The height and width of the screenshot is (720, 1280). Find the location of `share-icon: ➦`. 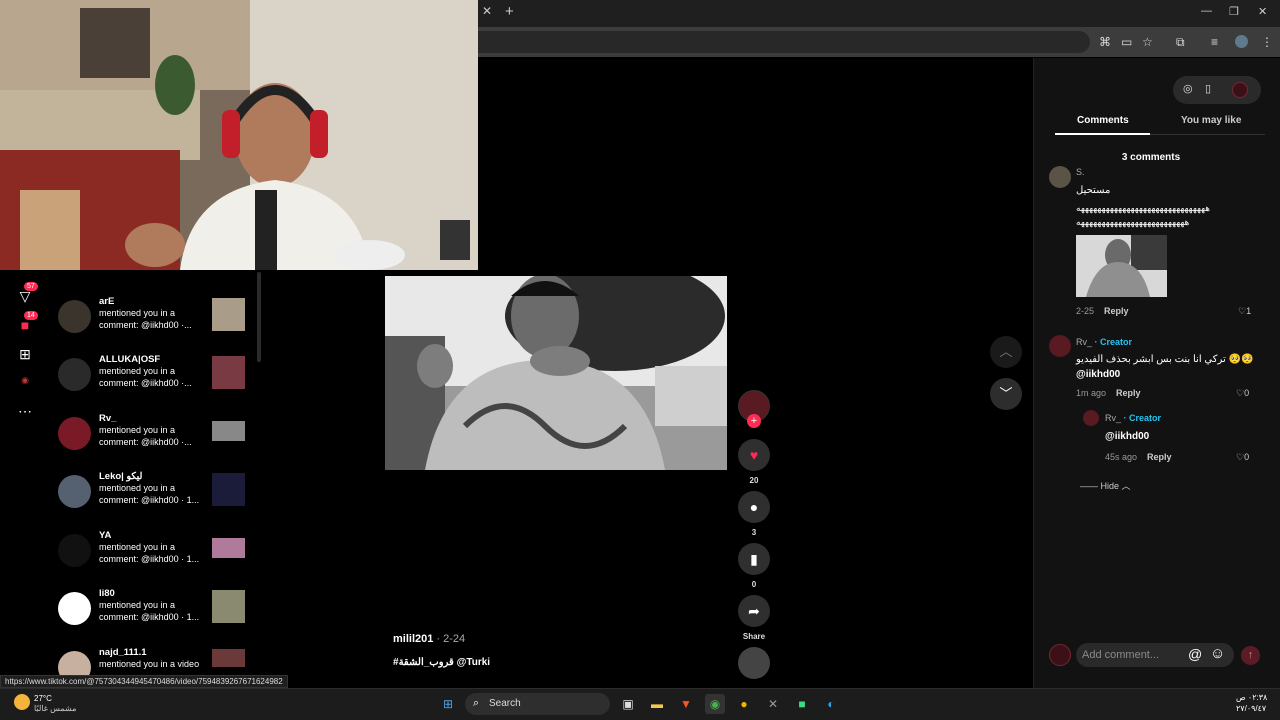

share-icon: ➦ is located at coordinates (754, 611).